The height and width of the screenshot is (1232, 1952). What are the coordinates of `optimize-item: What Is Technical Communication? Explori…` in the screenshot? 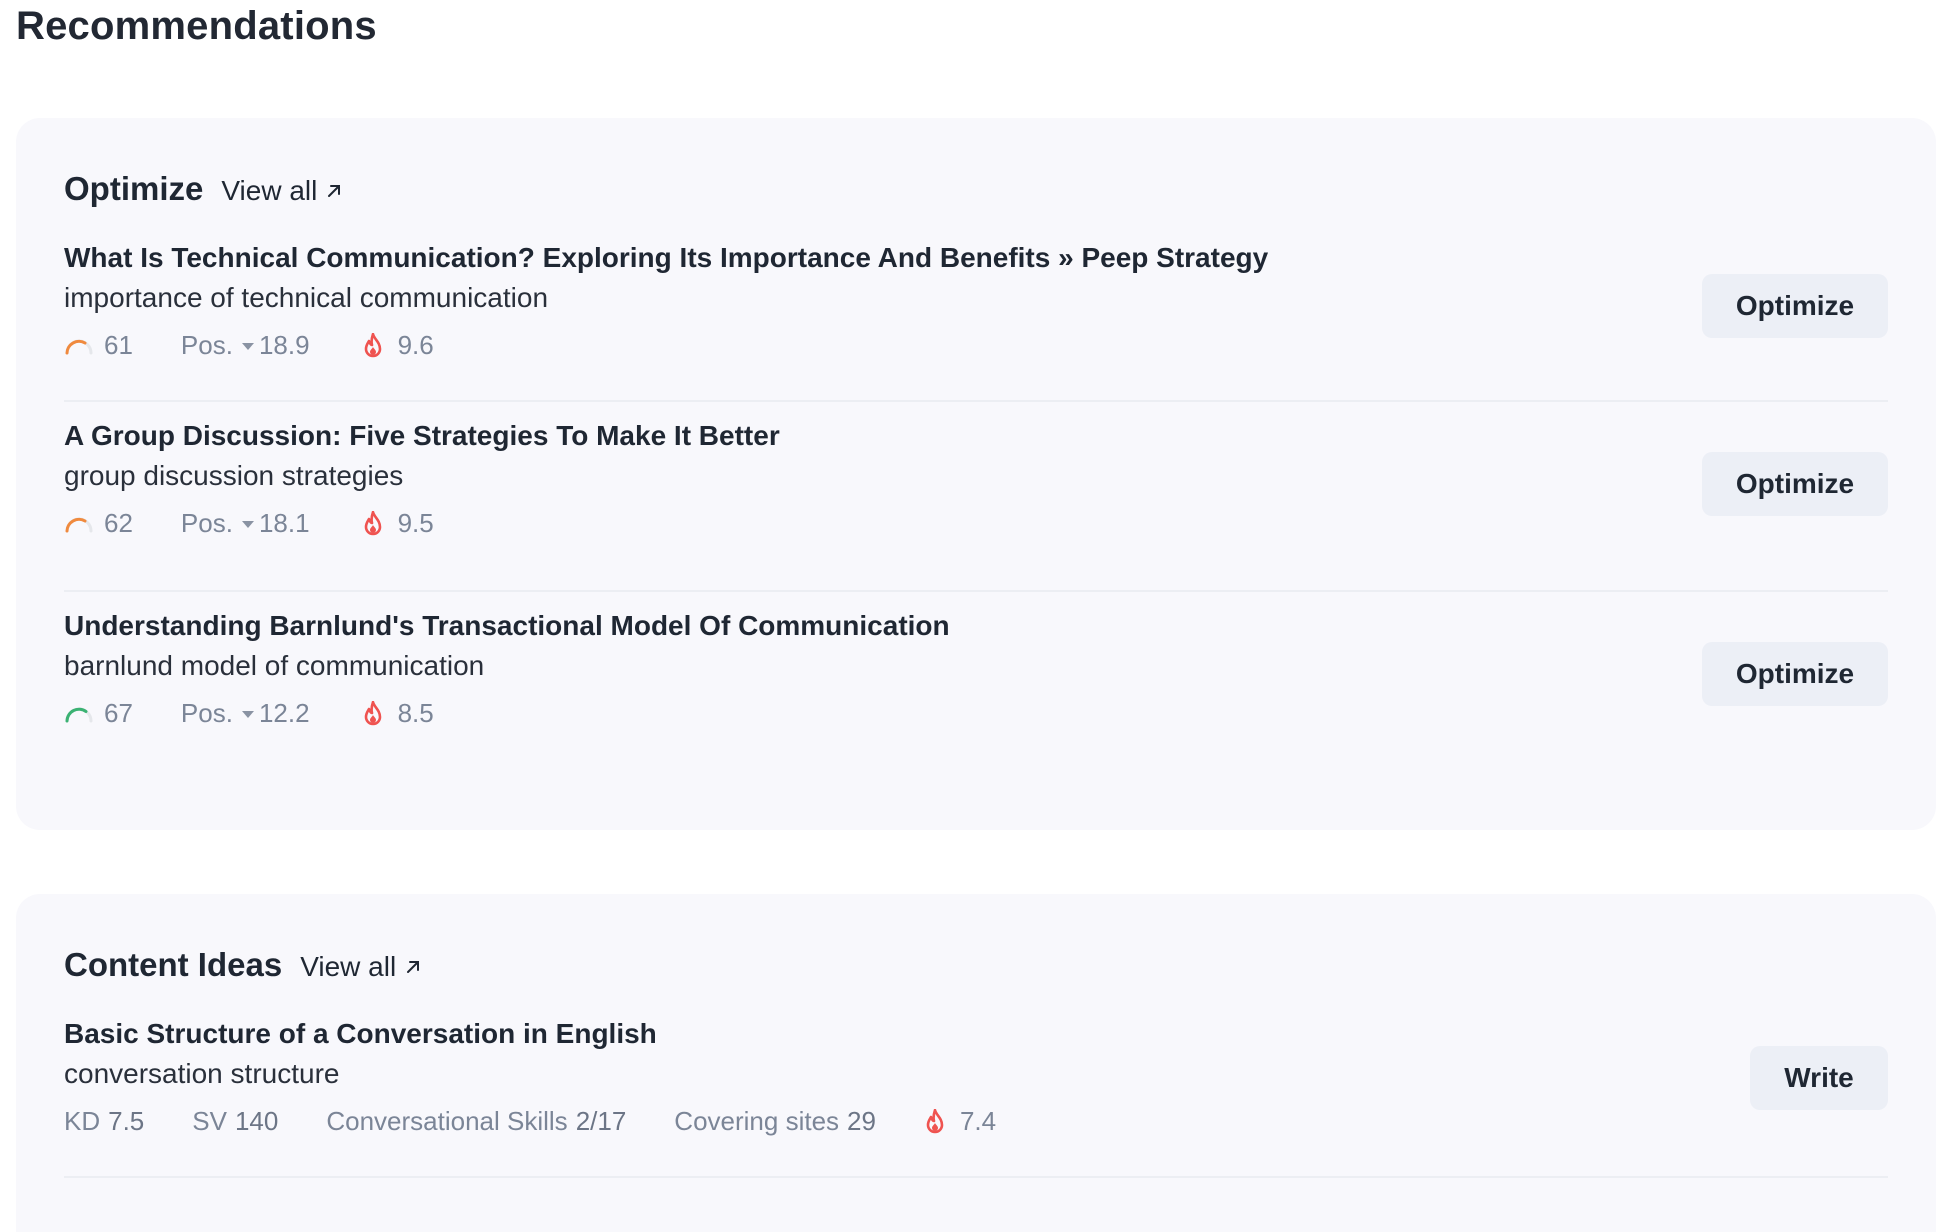 It's located at (976, 307).